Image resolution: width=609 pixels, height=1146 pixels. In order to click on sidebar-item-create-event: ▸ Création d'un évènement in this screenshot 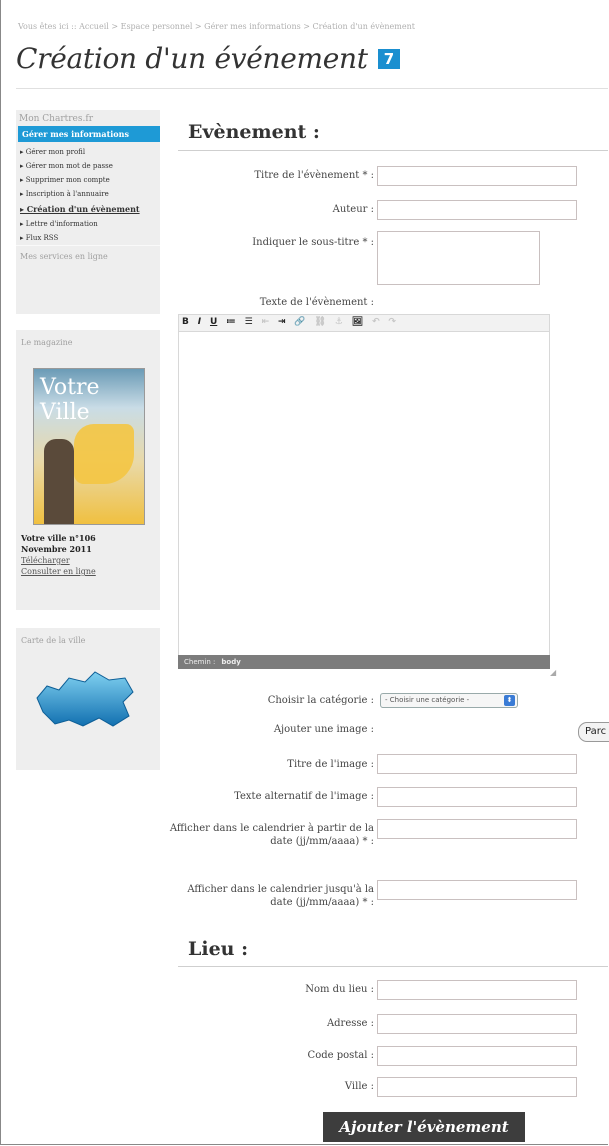, I will do `click(88, 209)`.